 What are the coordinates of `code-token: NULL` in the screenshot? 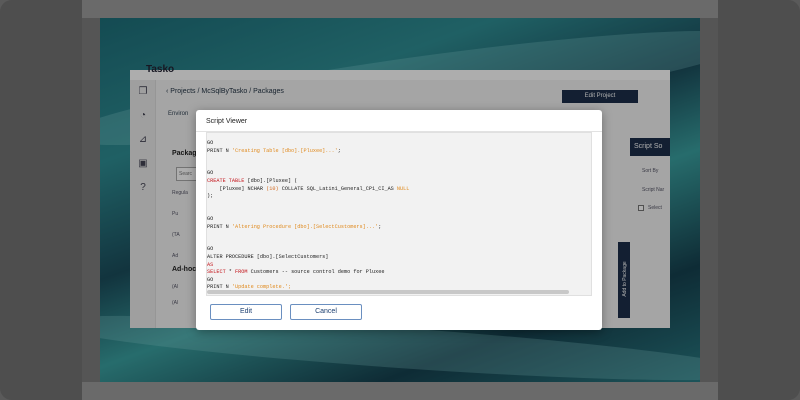 It's located at (403, 188).